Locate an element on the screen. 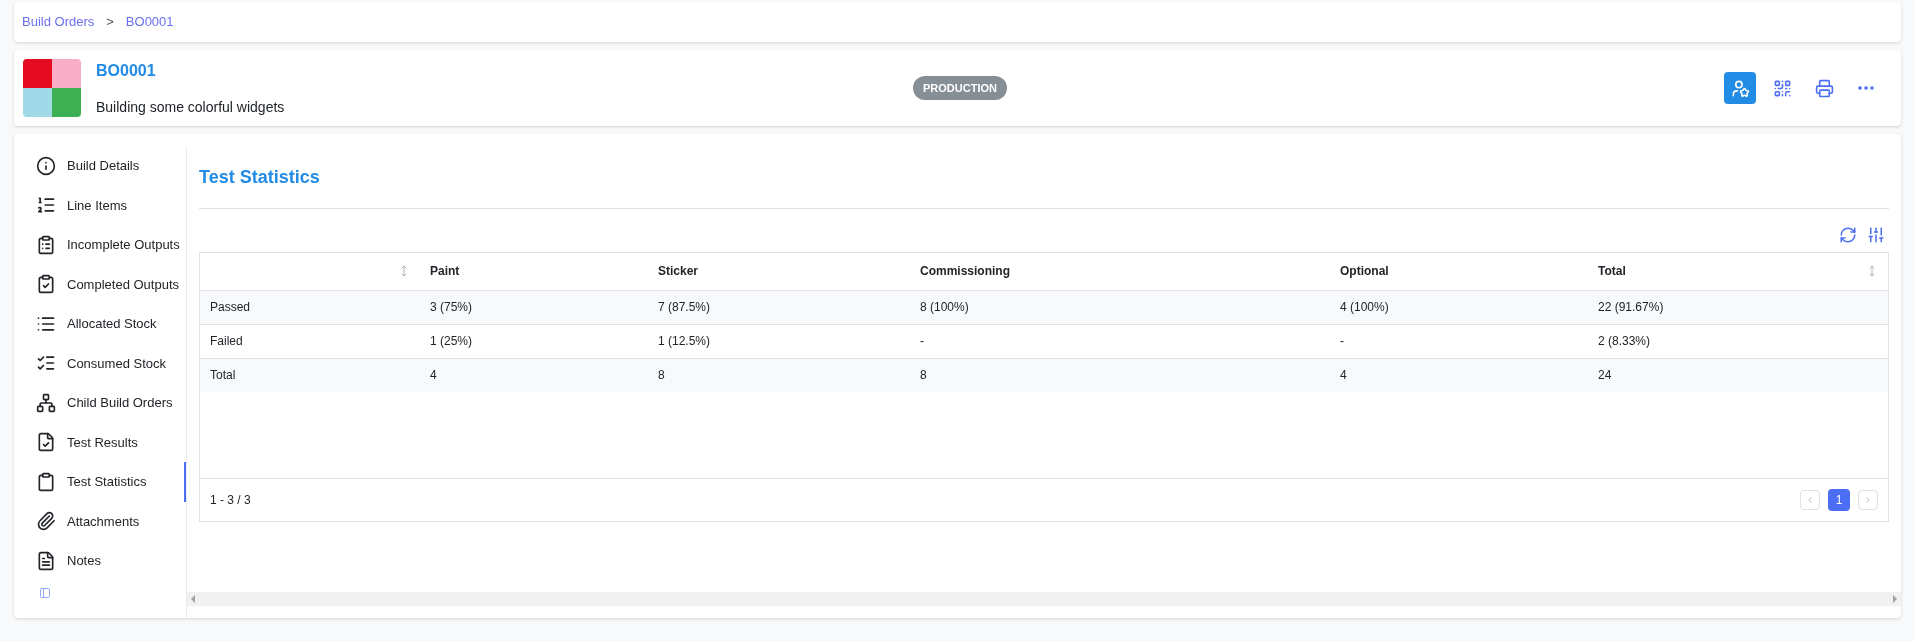 Image resolution: width=1915 pixels, height=641 pixels. column-header: Sticker is located at coordinates (779, 271).